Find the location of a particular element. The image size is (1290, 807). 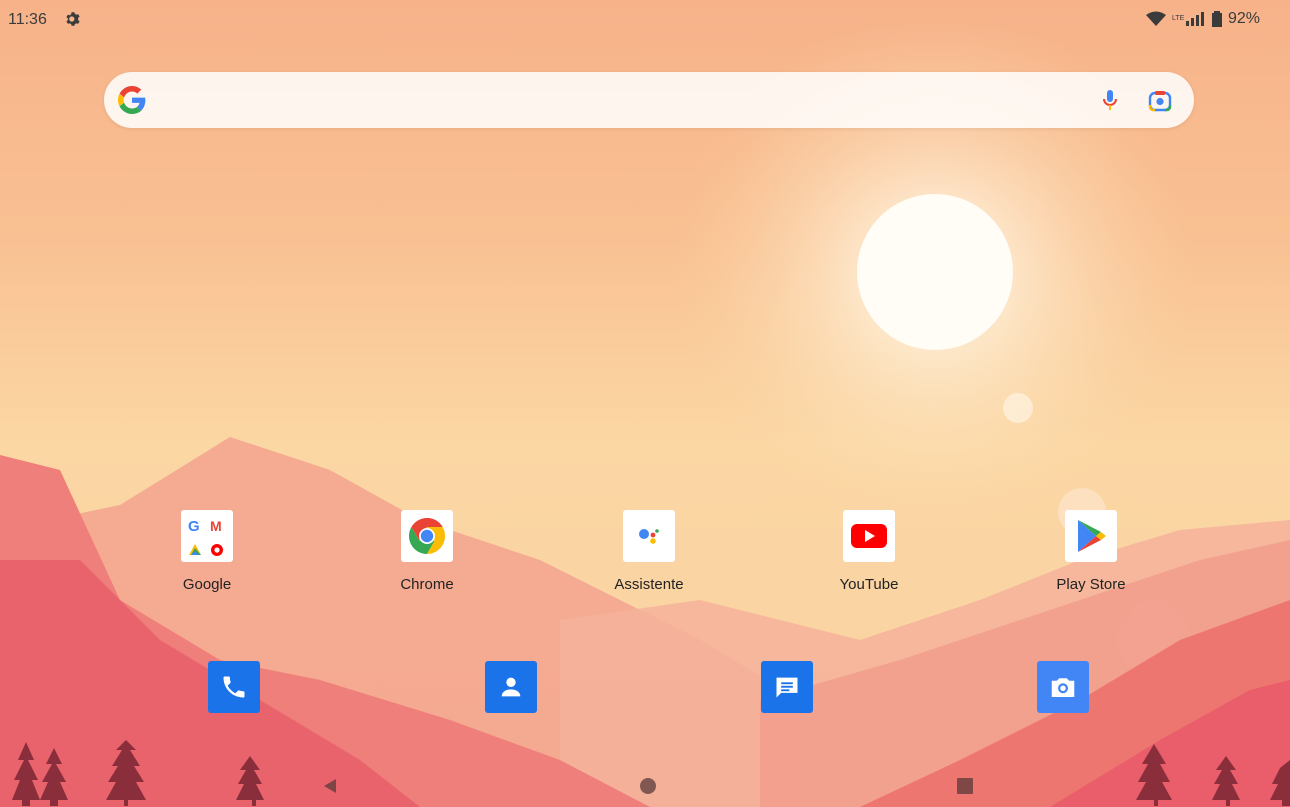

app-label-google: Google is located at coordinates (207, 584).